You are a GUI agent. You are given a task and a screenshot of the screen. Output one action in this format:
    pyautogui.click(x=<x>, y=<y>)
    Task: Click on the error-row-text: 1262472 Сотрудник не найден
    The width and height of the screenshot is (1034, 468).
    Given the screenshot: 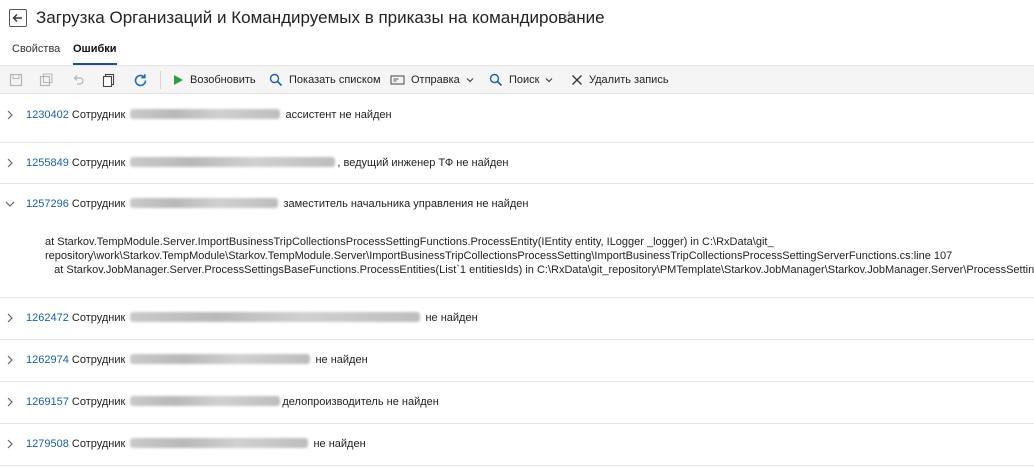 What is the action you would take?
    pyautogui.click(x=252, y=318)
    